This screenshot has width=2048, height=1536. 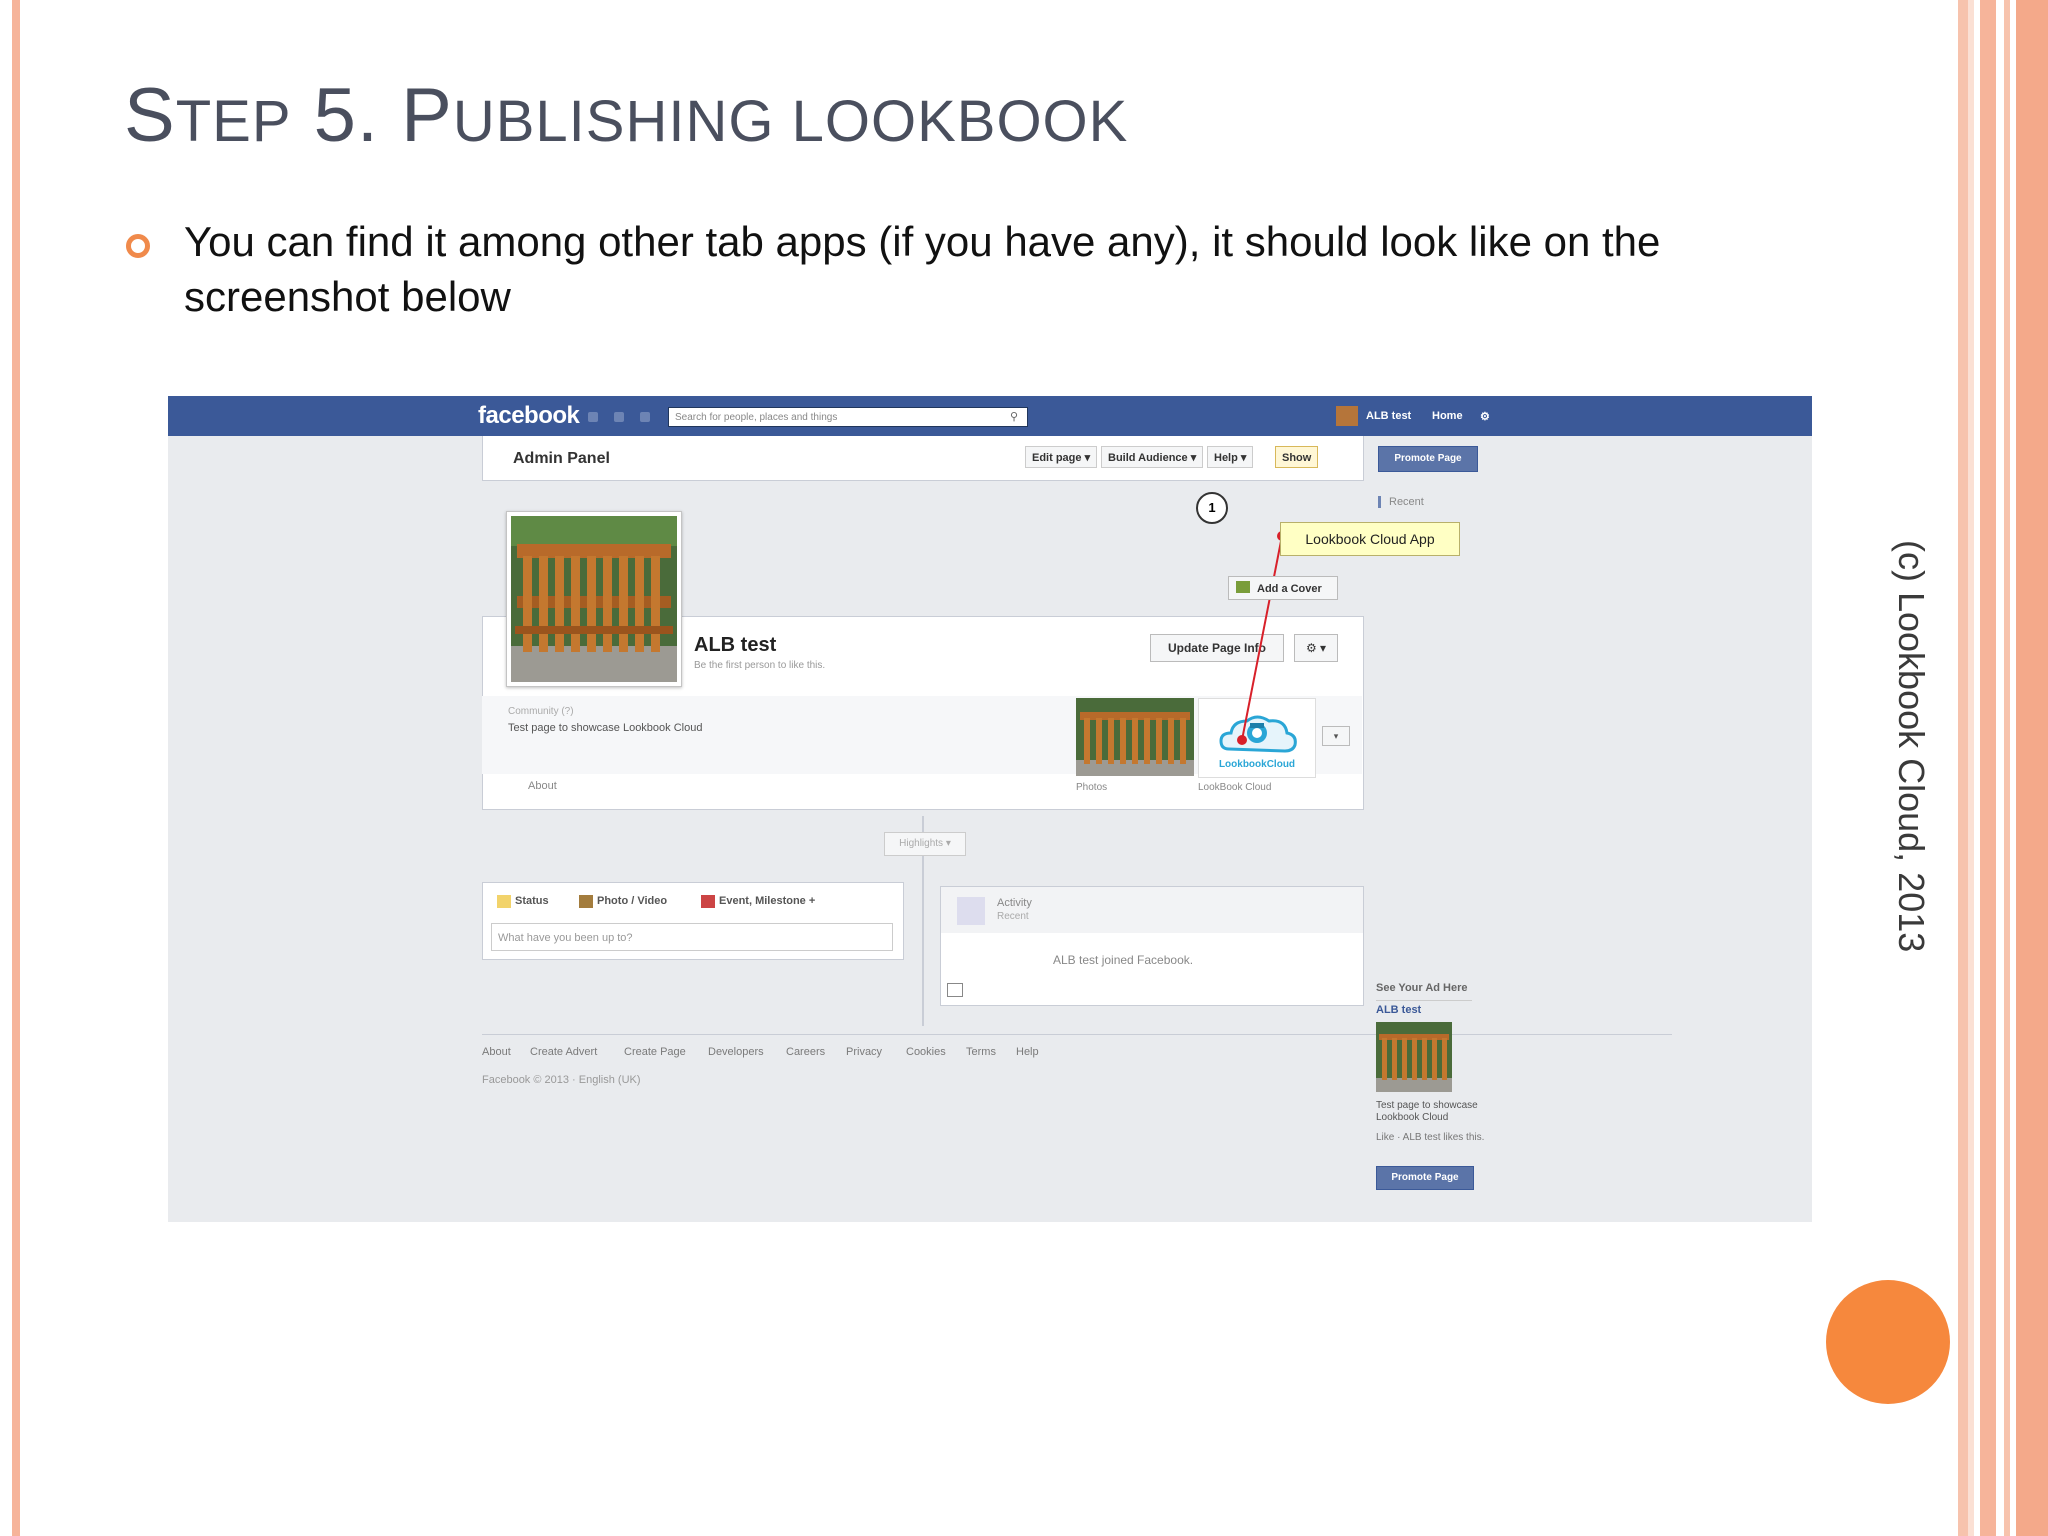 I want to click on more-tabs-chevron-down-icon: ▾, so click(x=1336, y=736).